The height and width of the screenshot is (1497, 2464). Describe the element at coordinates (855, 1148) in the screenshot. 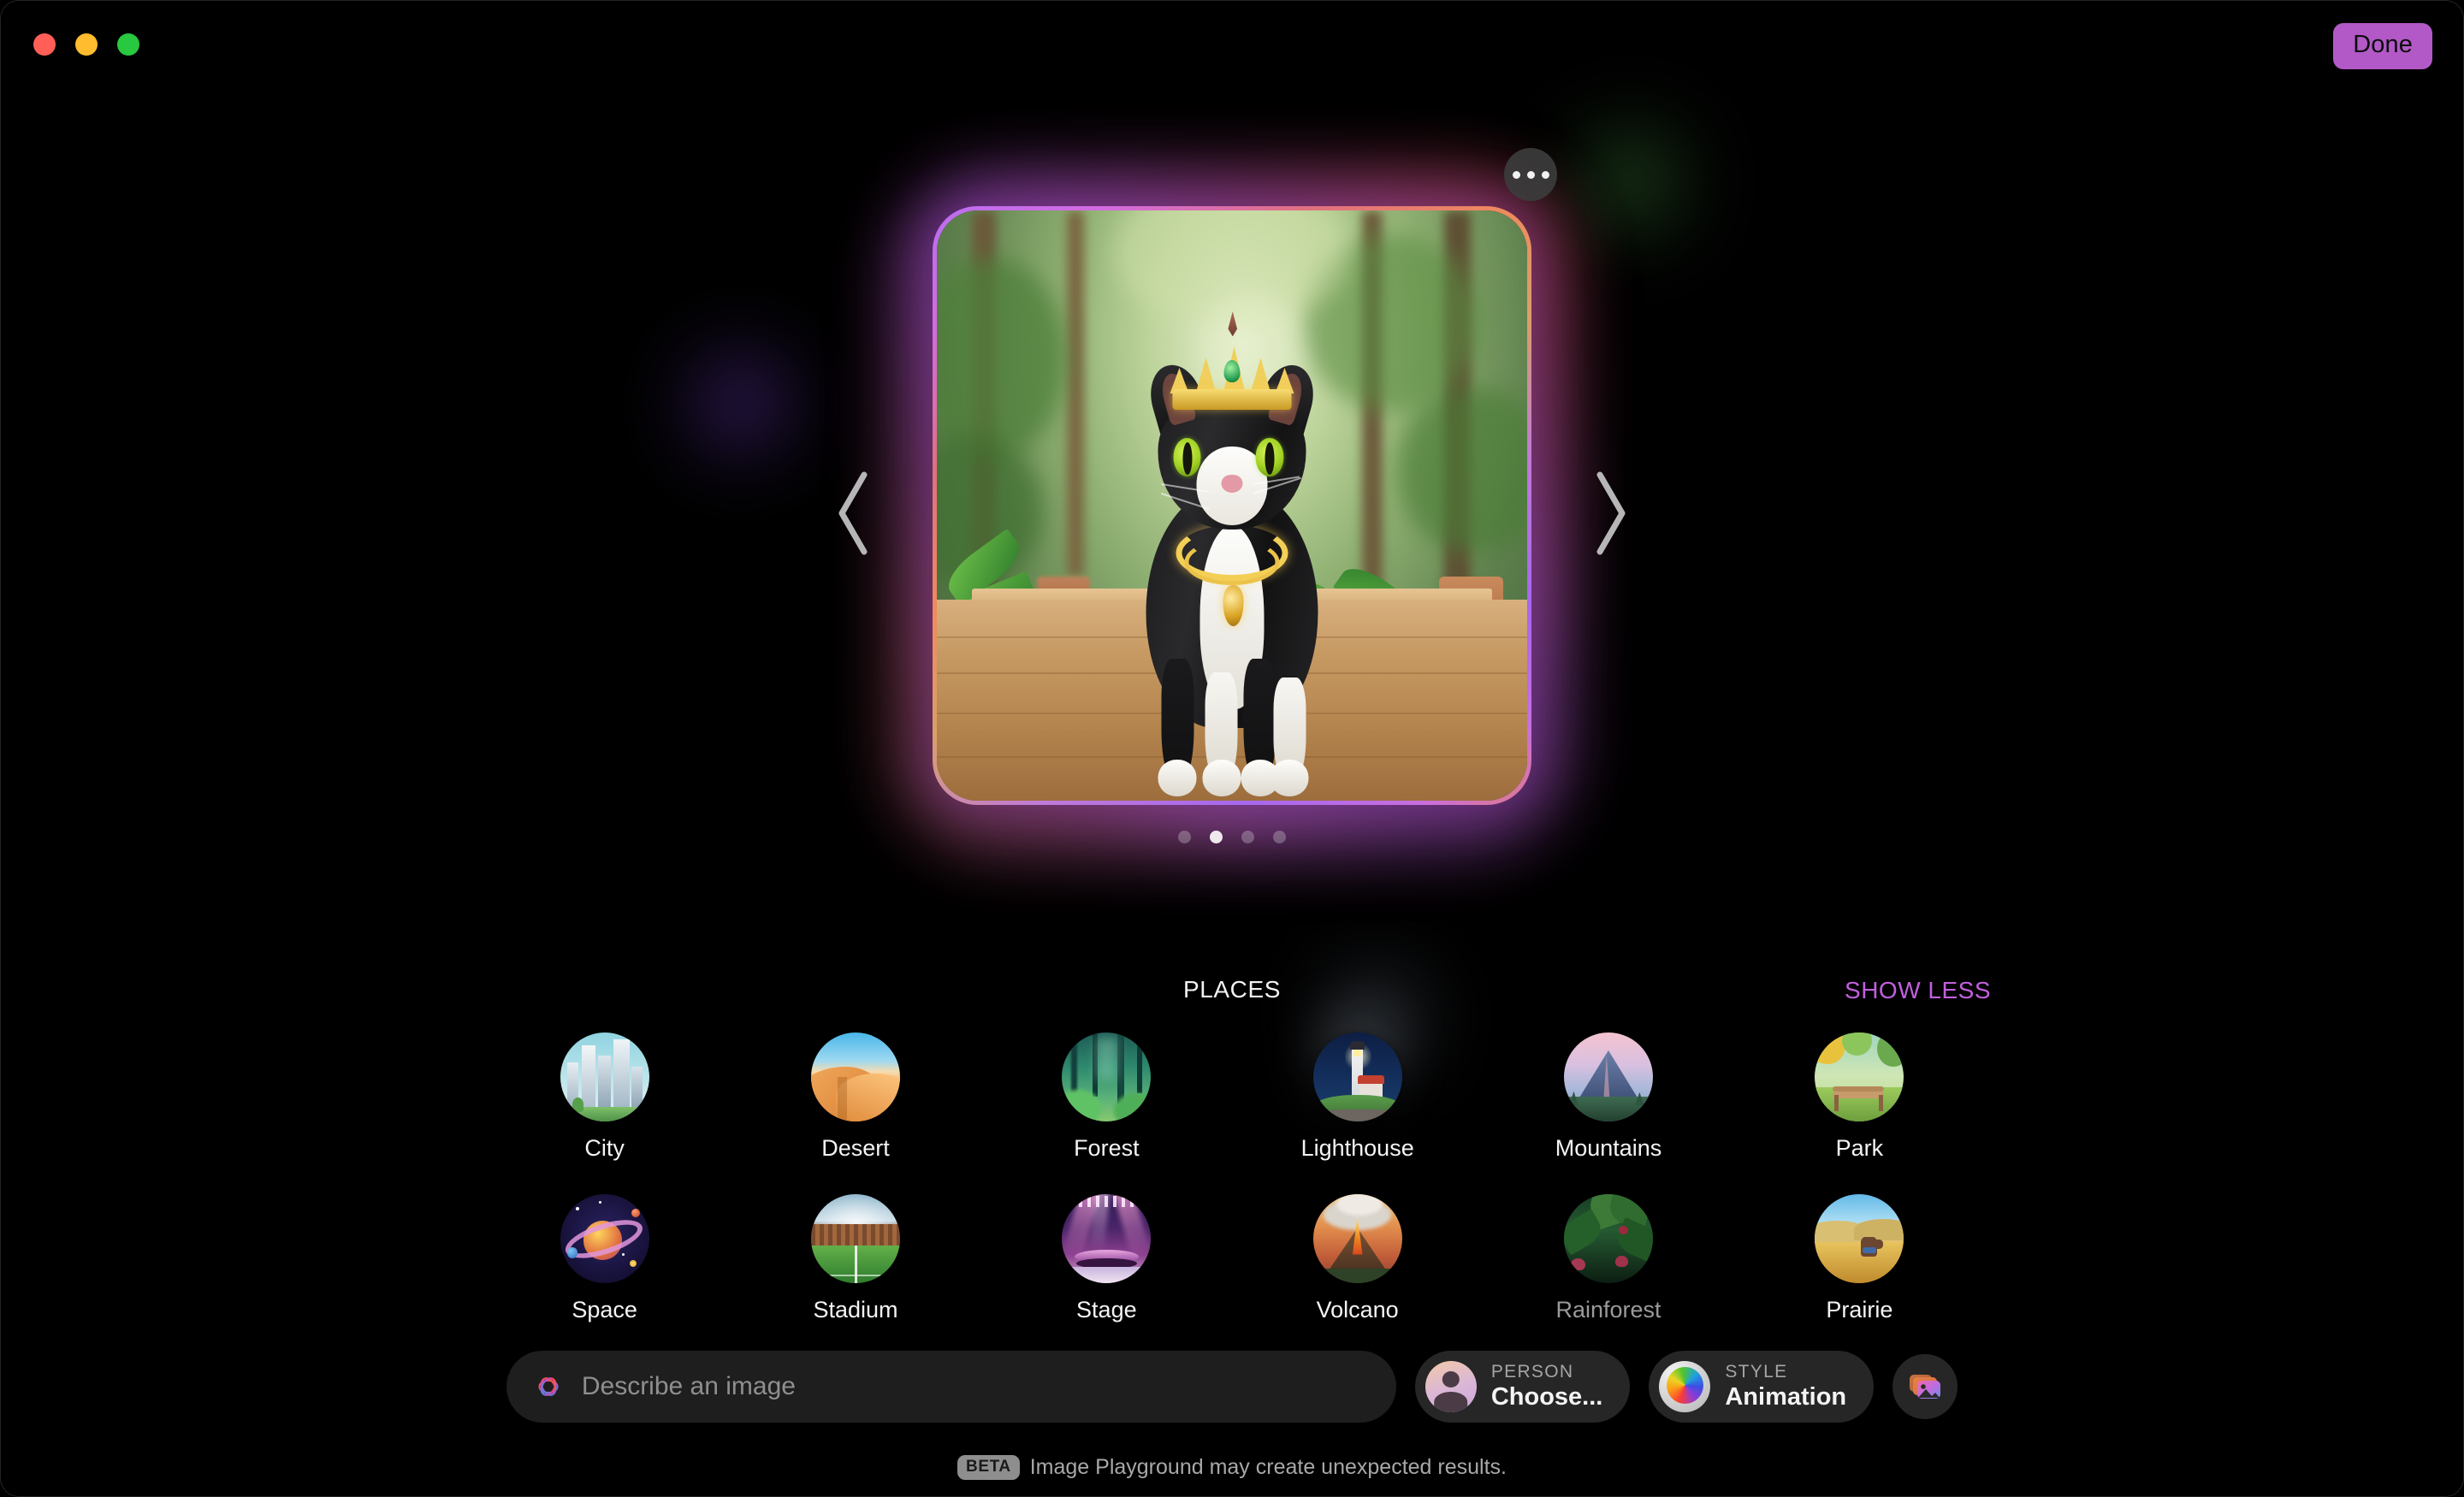

I see `place-label: Desert` at that location.